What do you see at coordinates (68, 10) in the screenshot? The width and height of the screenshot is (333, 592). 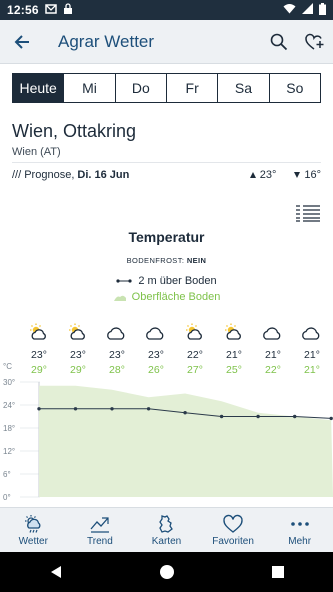 I see `lock-icon` at bounding box center [68, 10].